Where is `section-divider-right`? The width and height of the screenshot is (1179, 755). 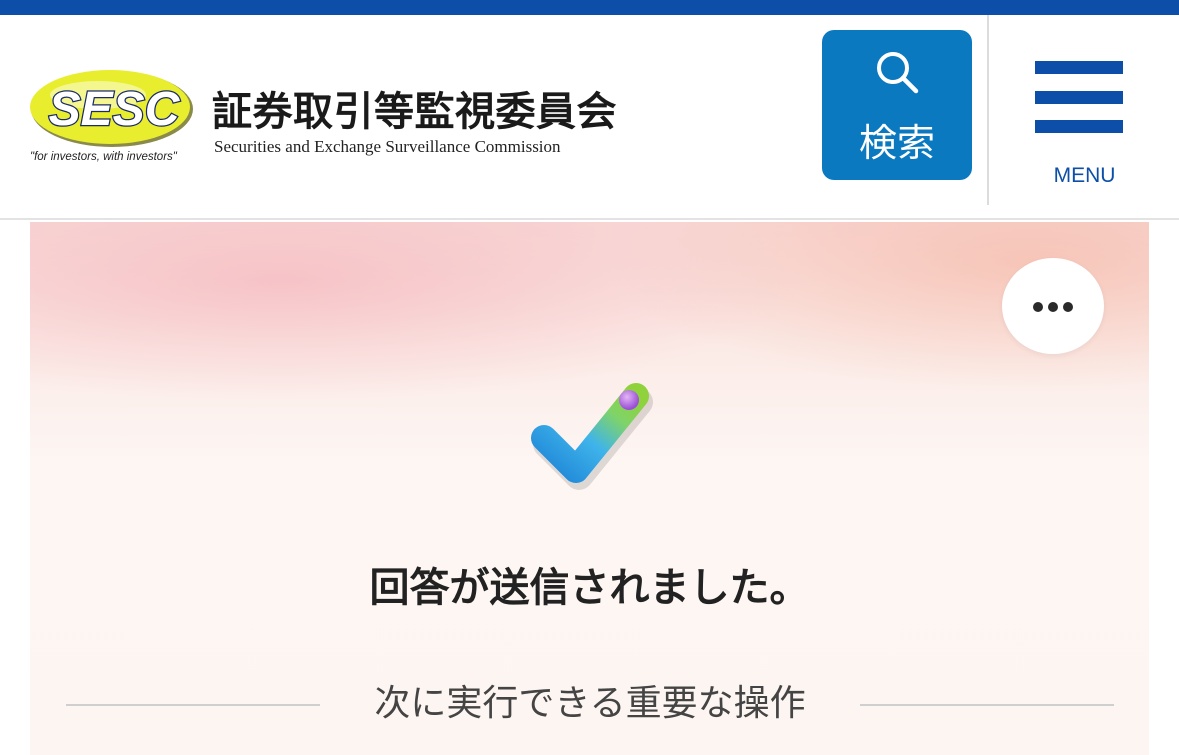
section-divider-right is located at coordinates (987, 705).